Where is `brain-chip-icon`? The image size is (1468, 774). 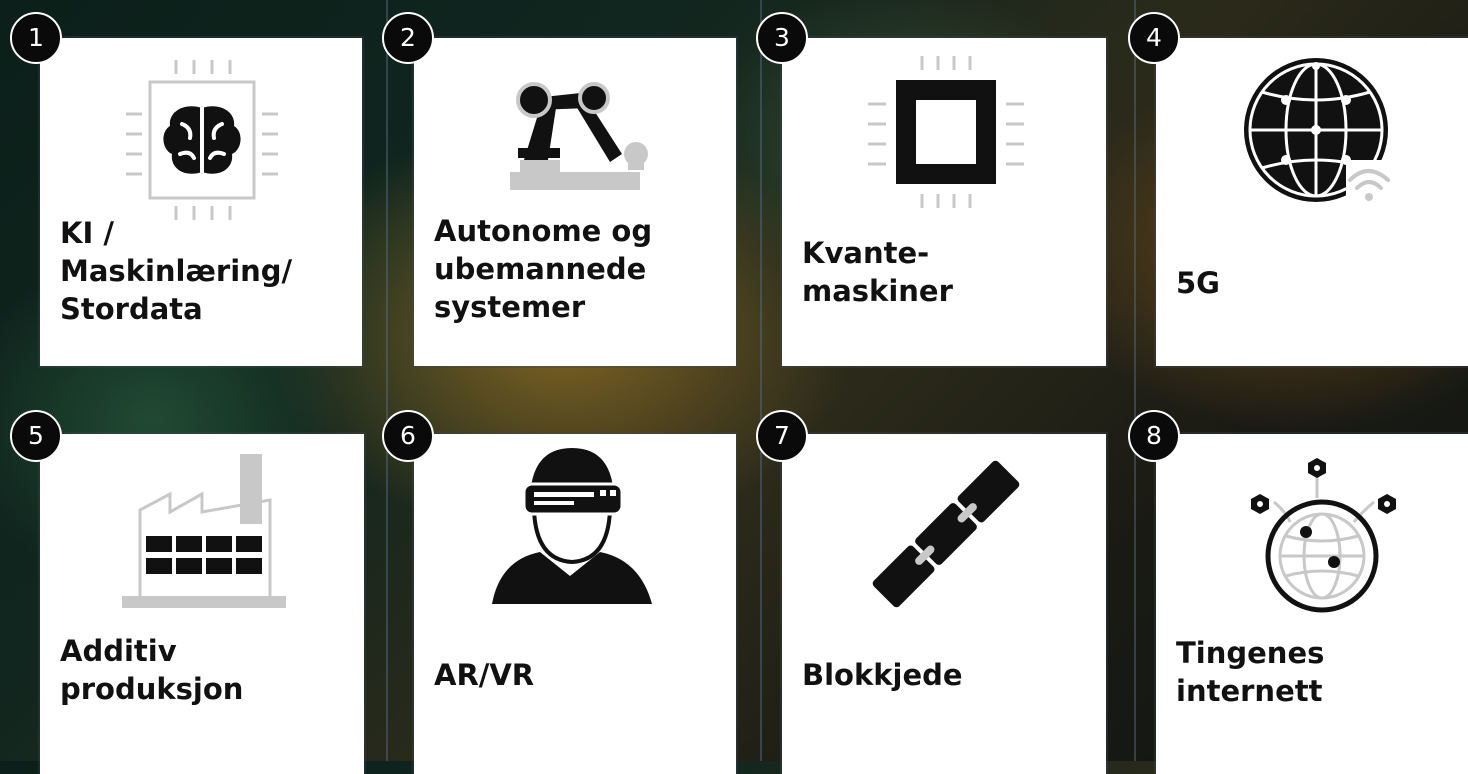 brain-chip-icon is located at coordinates (202, 140).